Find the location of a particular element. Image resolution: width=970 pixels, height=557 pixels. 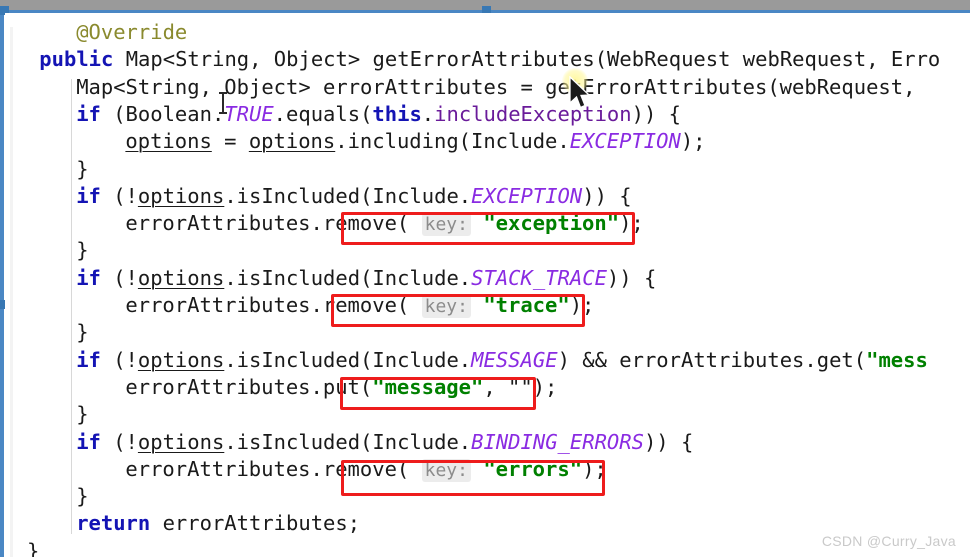

code-token: MESSAGE is located at coordinates (514, 359).